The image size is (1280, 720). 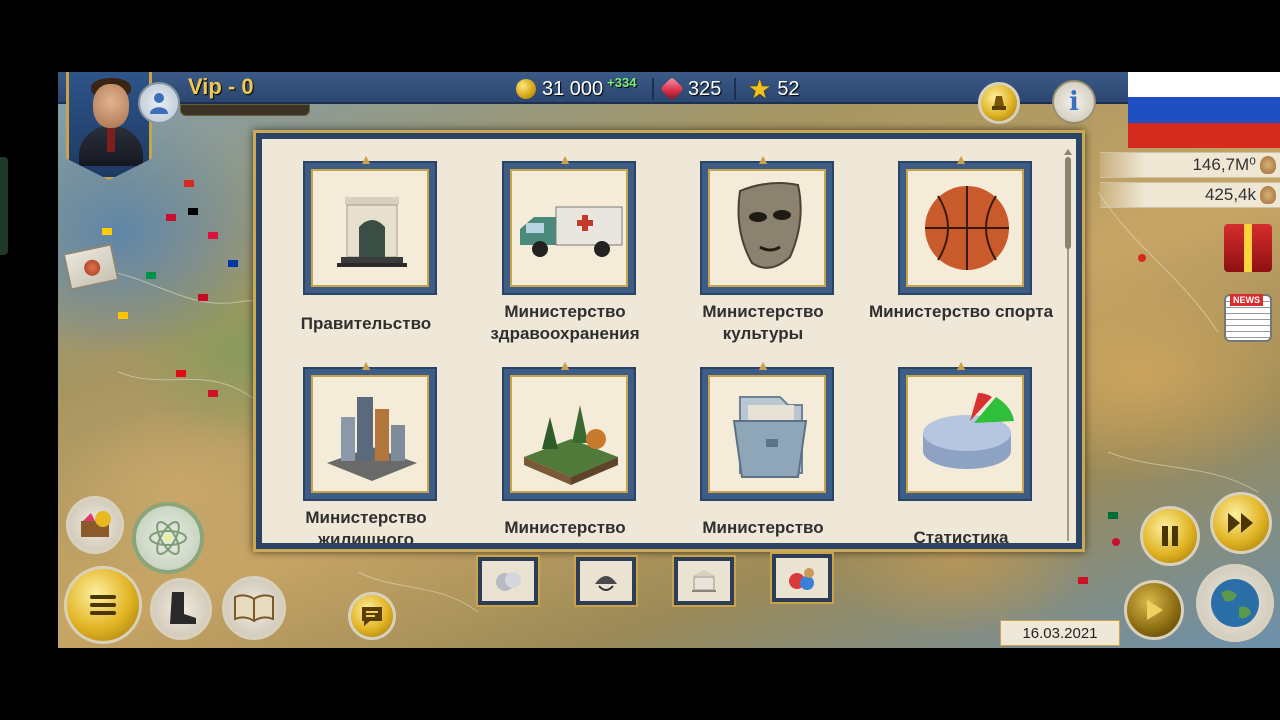 I want to click on ministry-label: Министерство жилищного, so click(x=366, y=525).